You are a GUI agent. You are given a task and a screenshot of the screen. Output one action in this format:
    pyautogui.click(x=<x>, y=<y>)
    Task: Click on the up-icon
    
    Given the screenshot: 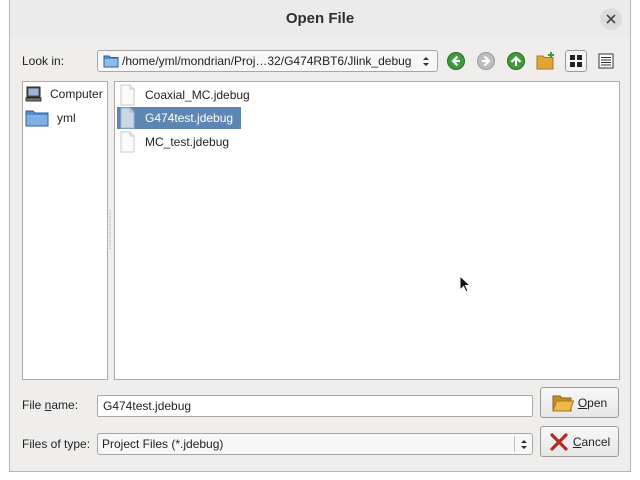 What is the action you would take?
    pyautogui.click(x=516, y=61)
    